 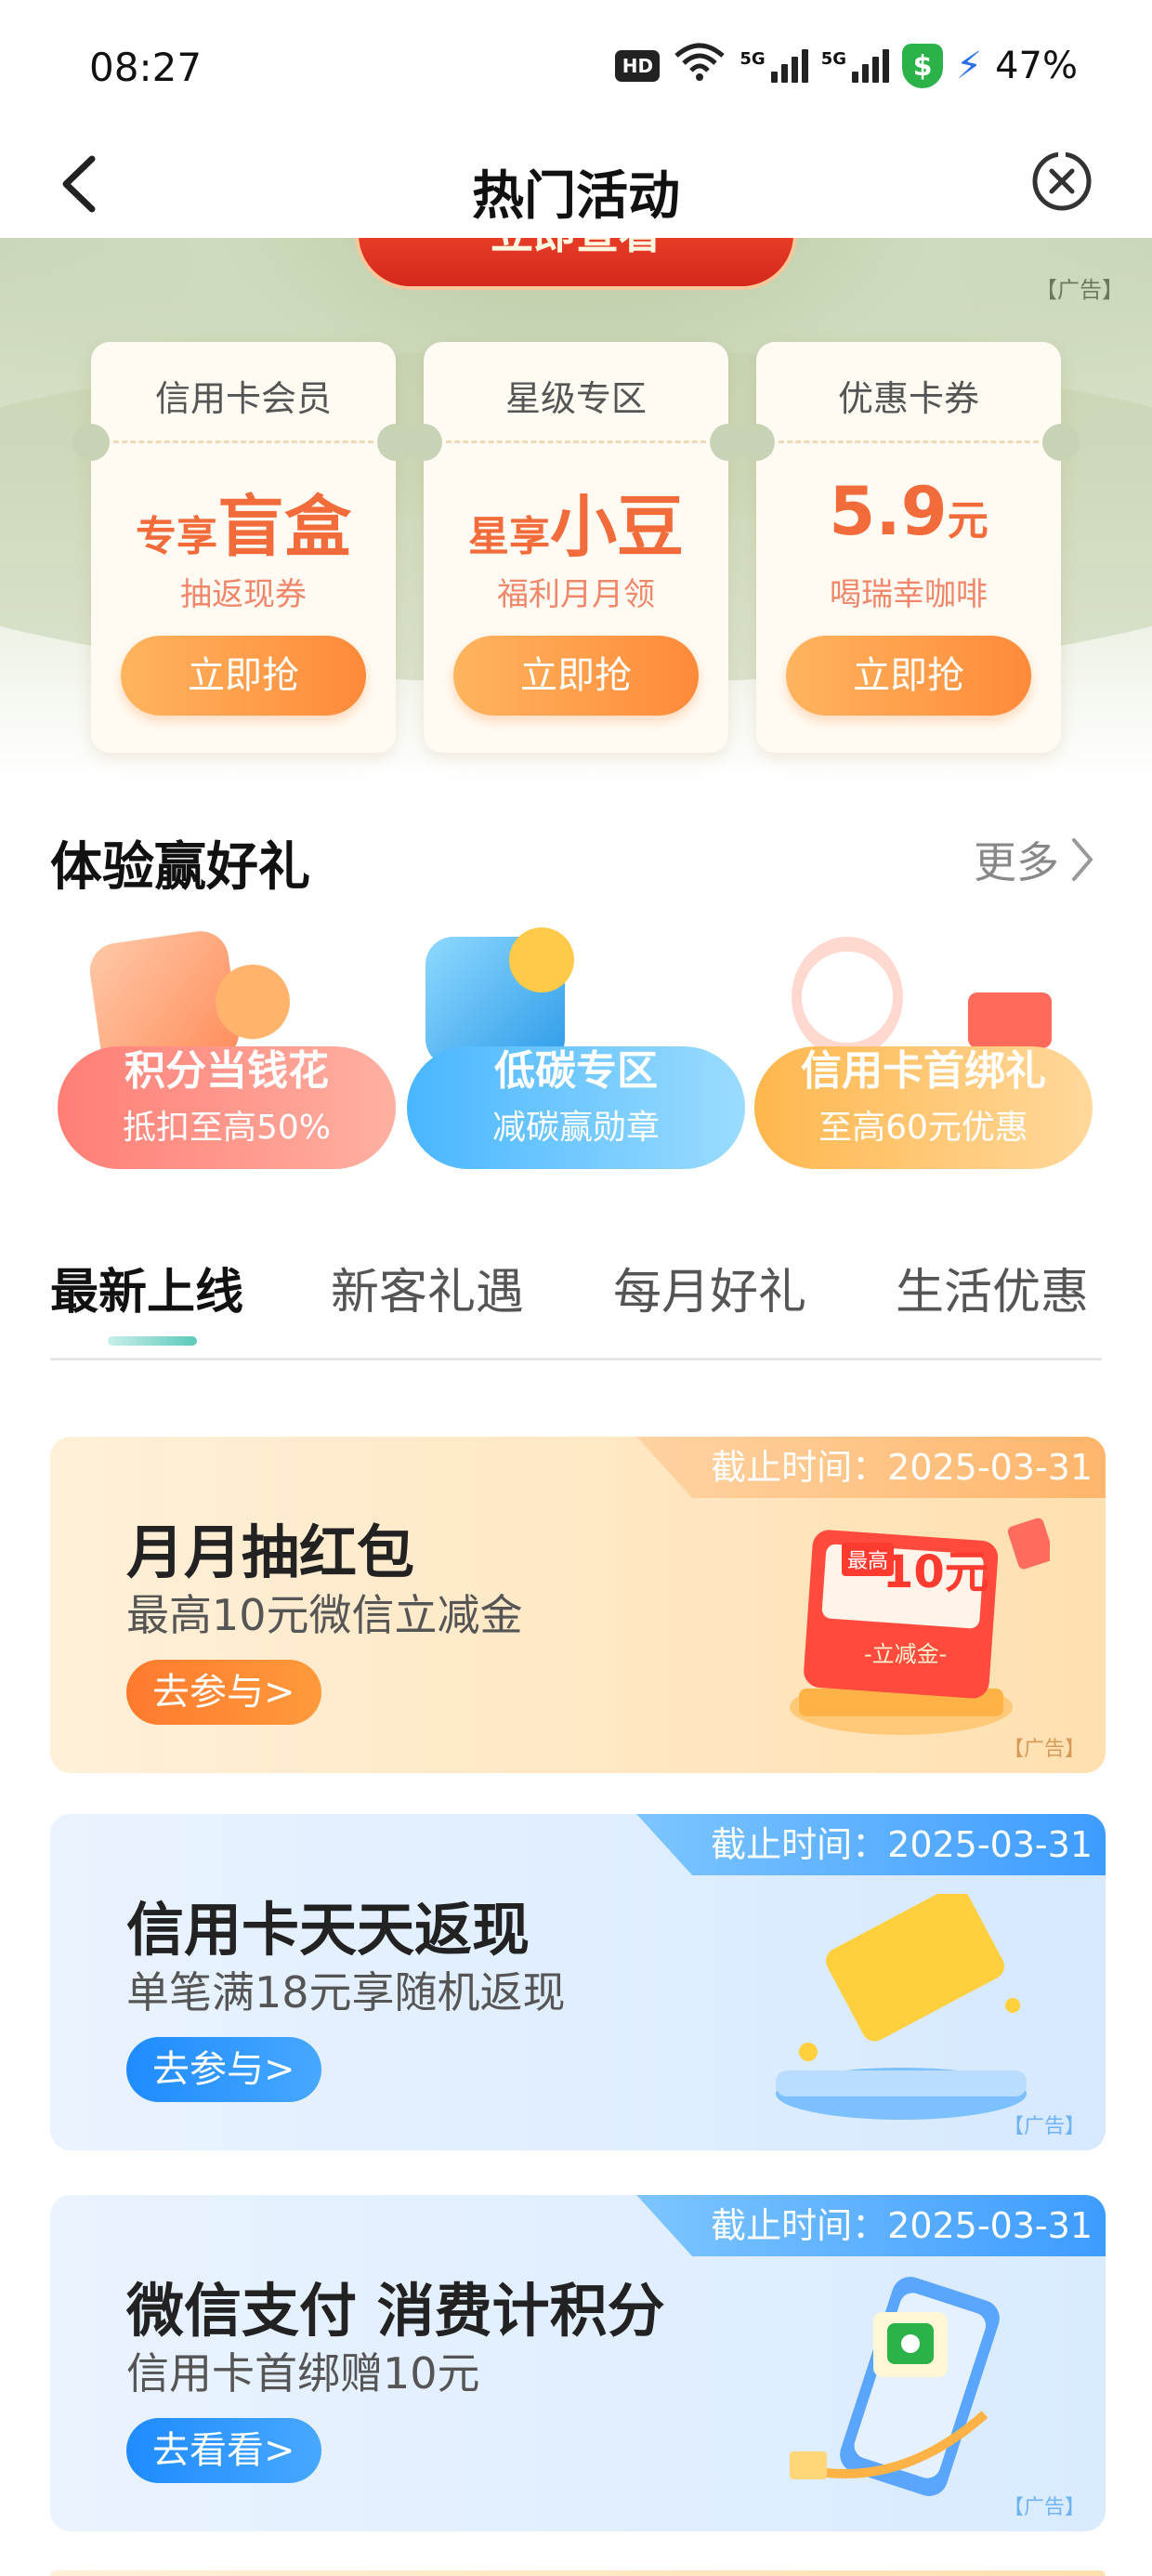 I want to click on more-link: 更多, so click(x=1035, y=859).